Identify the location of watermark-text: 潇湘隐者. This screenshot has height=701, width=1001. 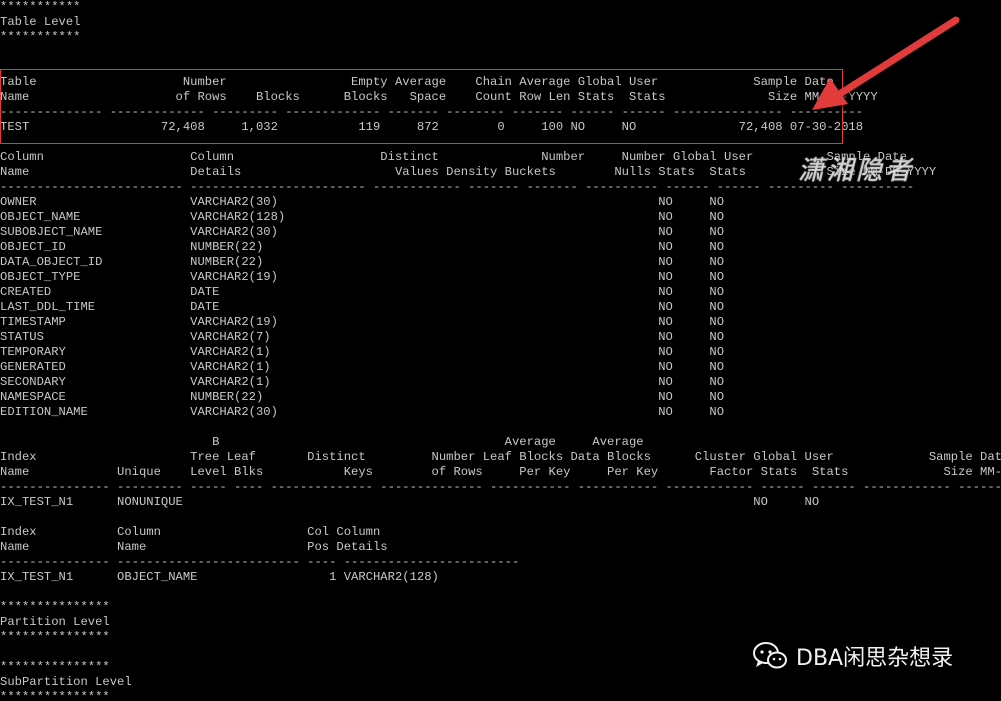
(856, 171).